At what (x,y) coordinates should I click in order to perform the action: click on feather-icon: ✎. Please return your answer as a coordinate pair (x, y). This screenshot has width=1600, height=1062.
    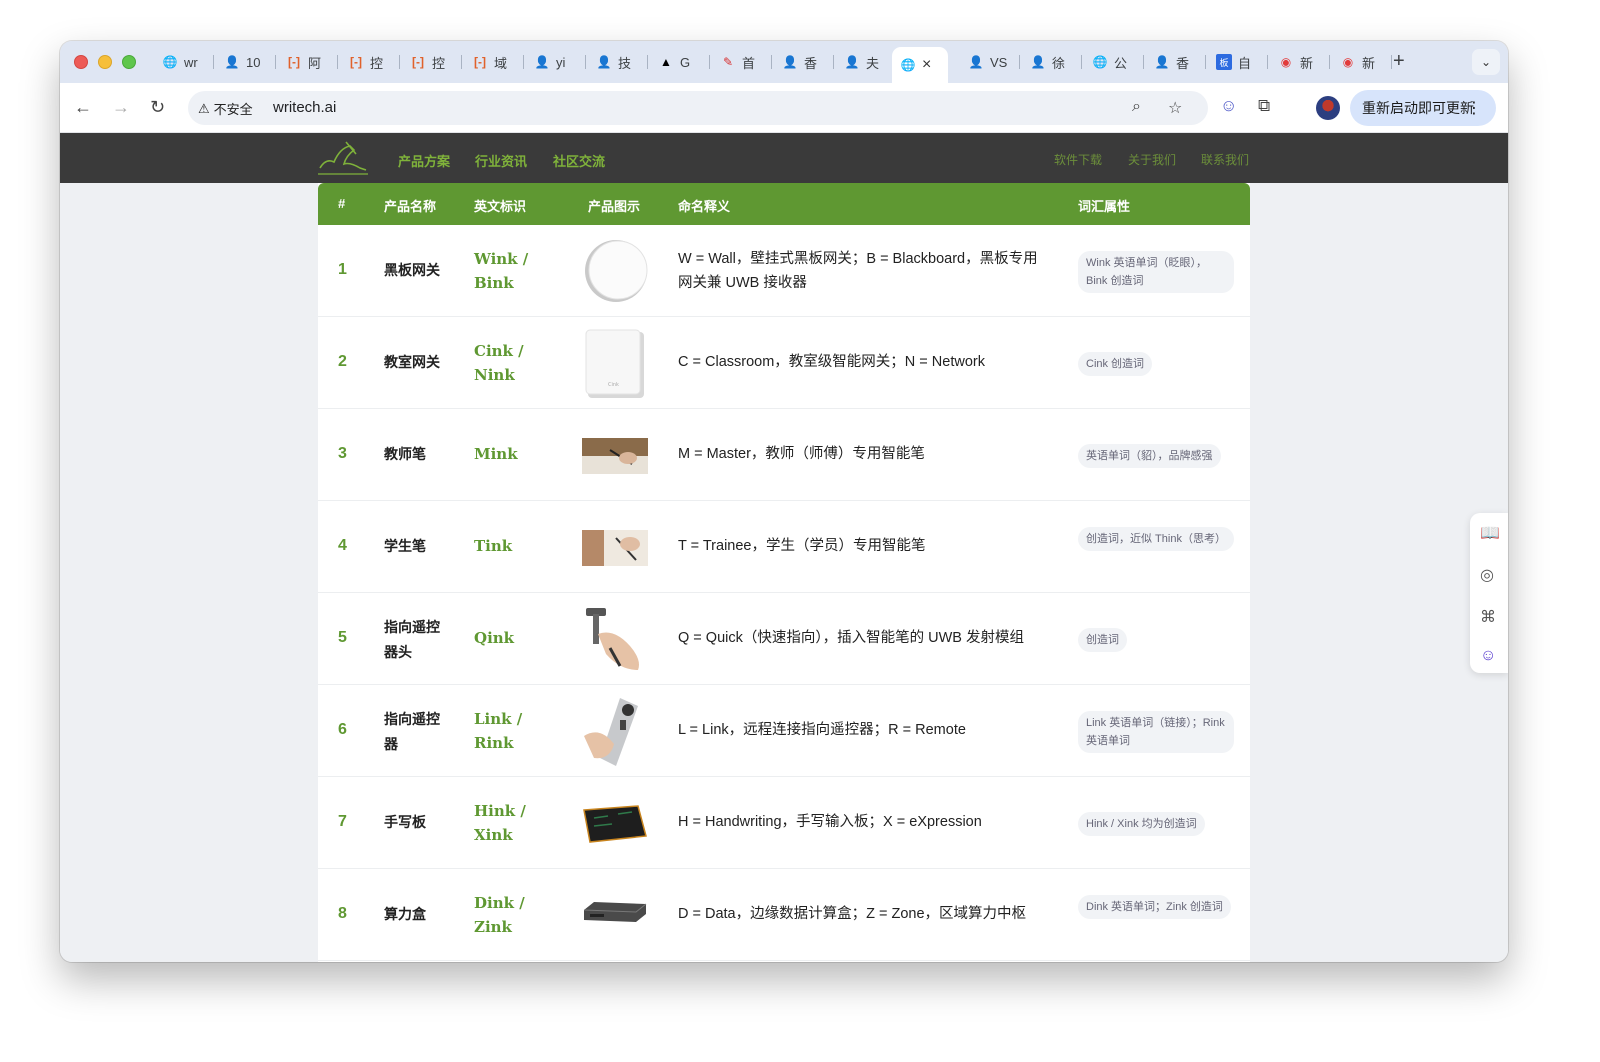
    Looking at the image, I should click on (728, 62).